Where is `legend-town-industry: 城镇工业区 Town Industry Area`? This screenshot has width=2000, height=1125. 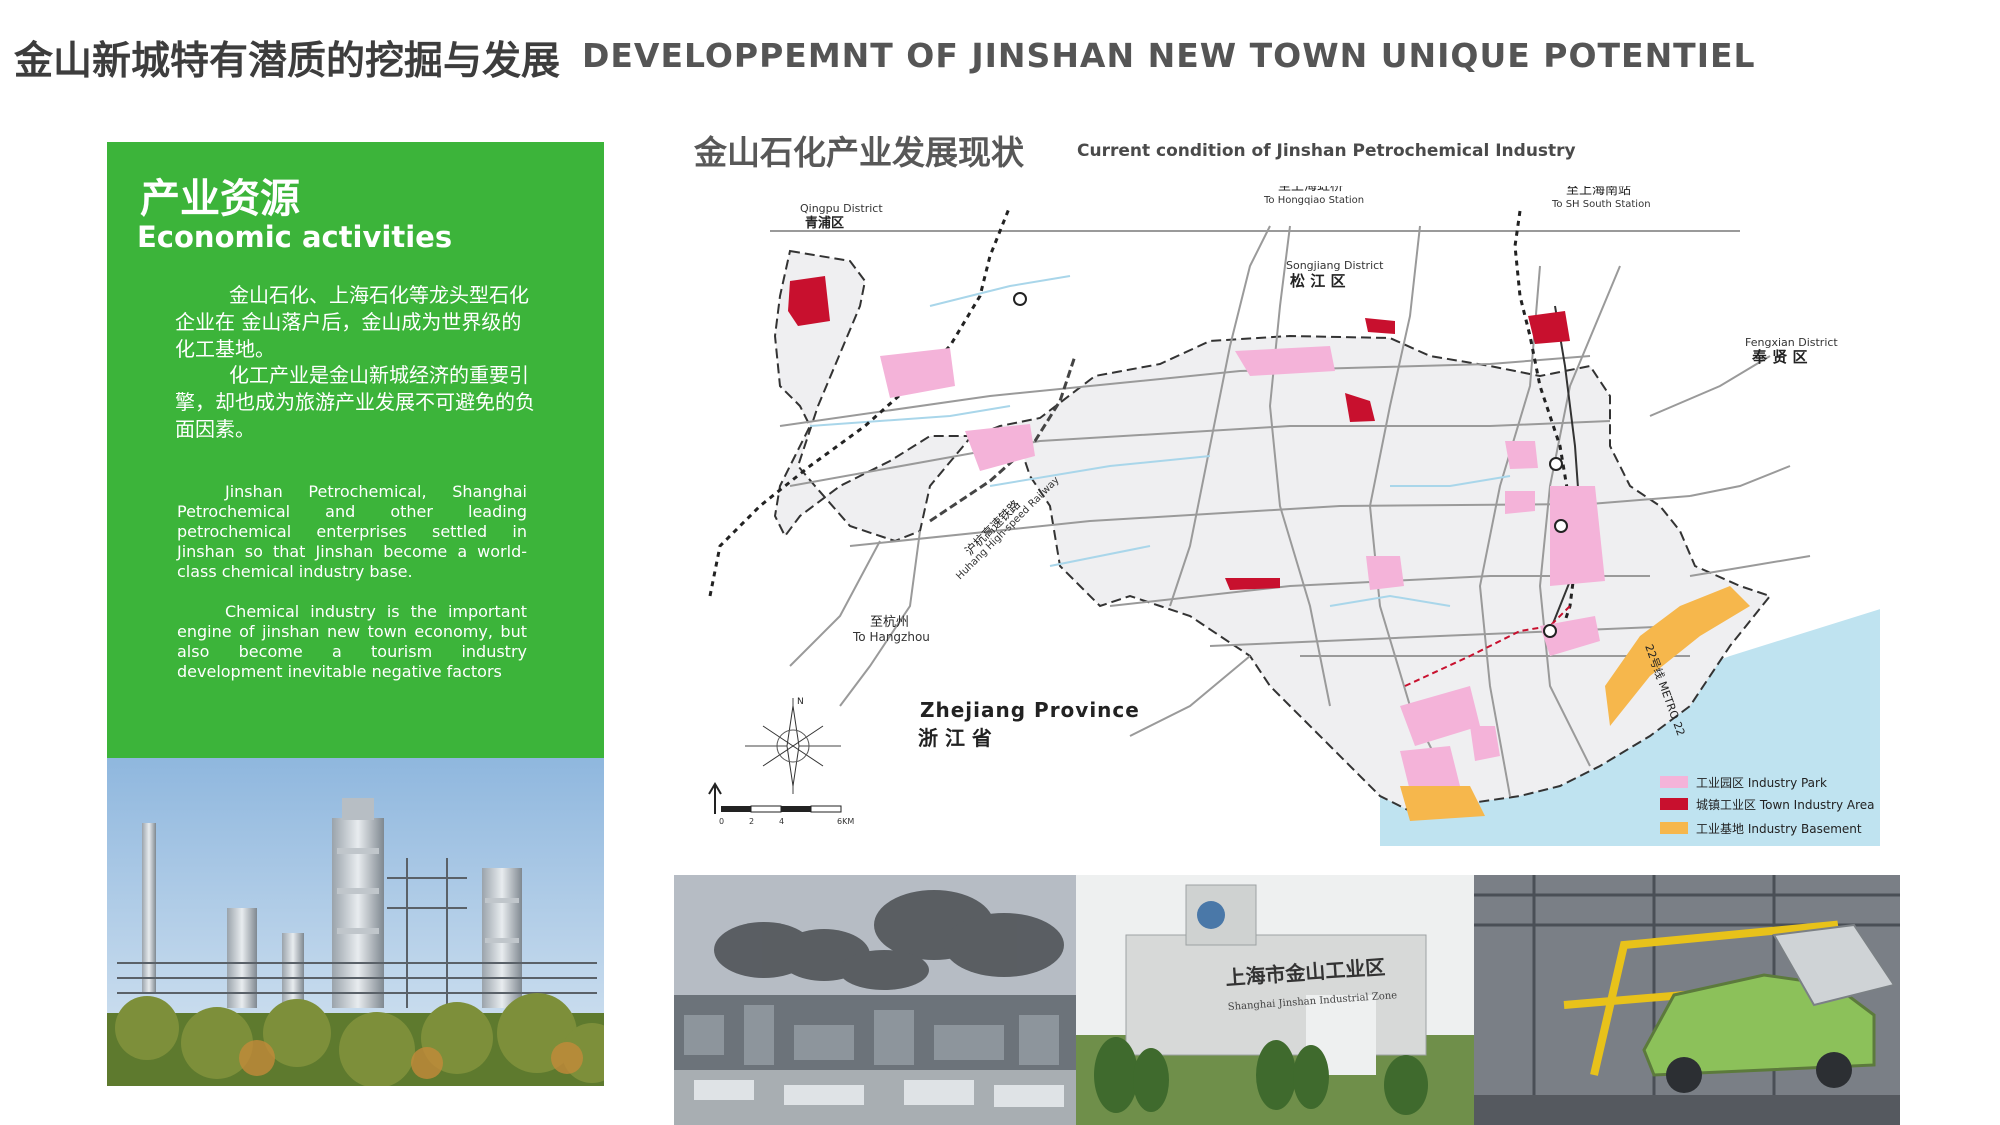 legend-town-industry: 城镇工业区 Town Industry Area is located at coordinates (1785, 805).